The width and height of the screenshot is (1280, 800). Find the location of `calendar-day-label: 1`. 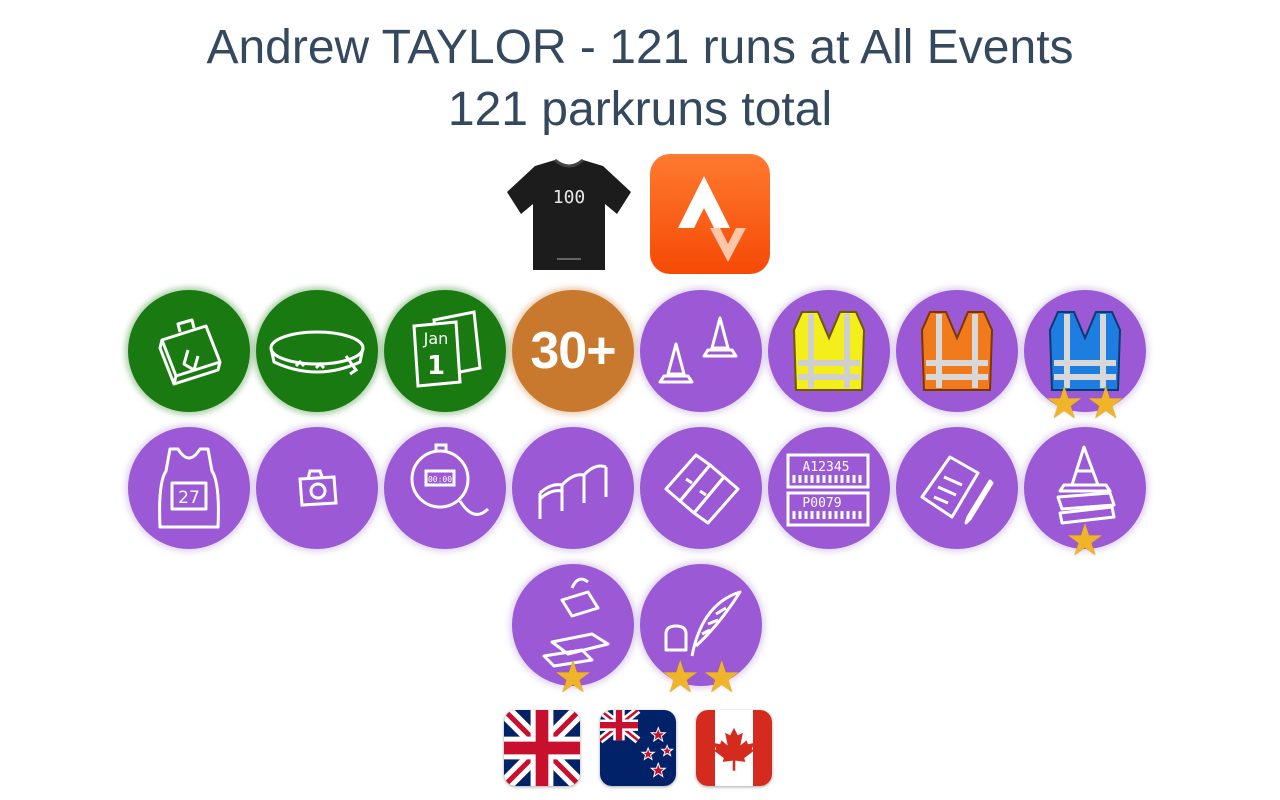

calendar-day-label: 1 is located at coordinates (436, 366).